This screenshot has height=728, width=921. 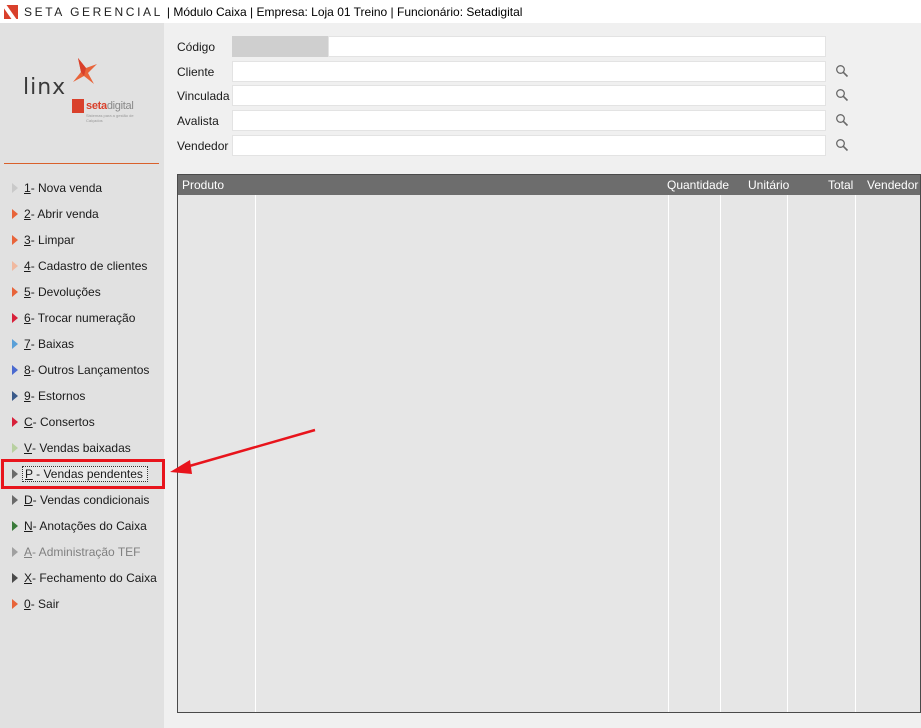 I want to click on menu-item-consertos: C - Consertos, so click(x=85, y=422).